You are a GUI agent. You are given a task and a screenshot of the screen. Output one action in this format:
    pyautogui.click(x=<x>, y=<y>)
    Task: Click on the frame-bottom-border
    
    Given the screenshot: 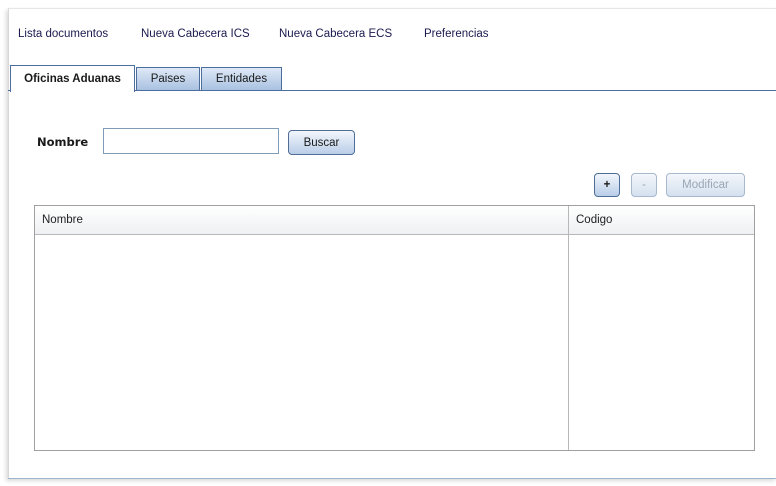 What is the action you would take?
    pyautogui.click(x=392, y=478)
    